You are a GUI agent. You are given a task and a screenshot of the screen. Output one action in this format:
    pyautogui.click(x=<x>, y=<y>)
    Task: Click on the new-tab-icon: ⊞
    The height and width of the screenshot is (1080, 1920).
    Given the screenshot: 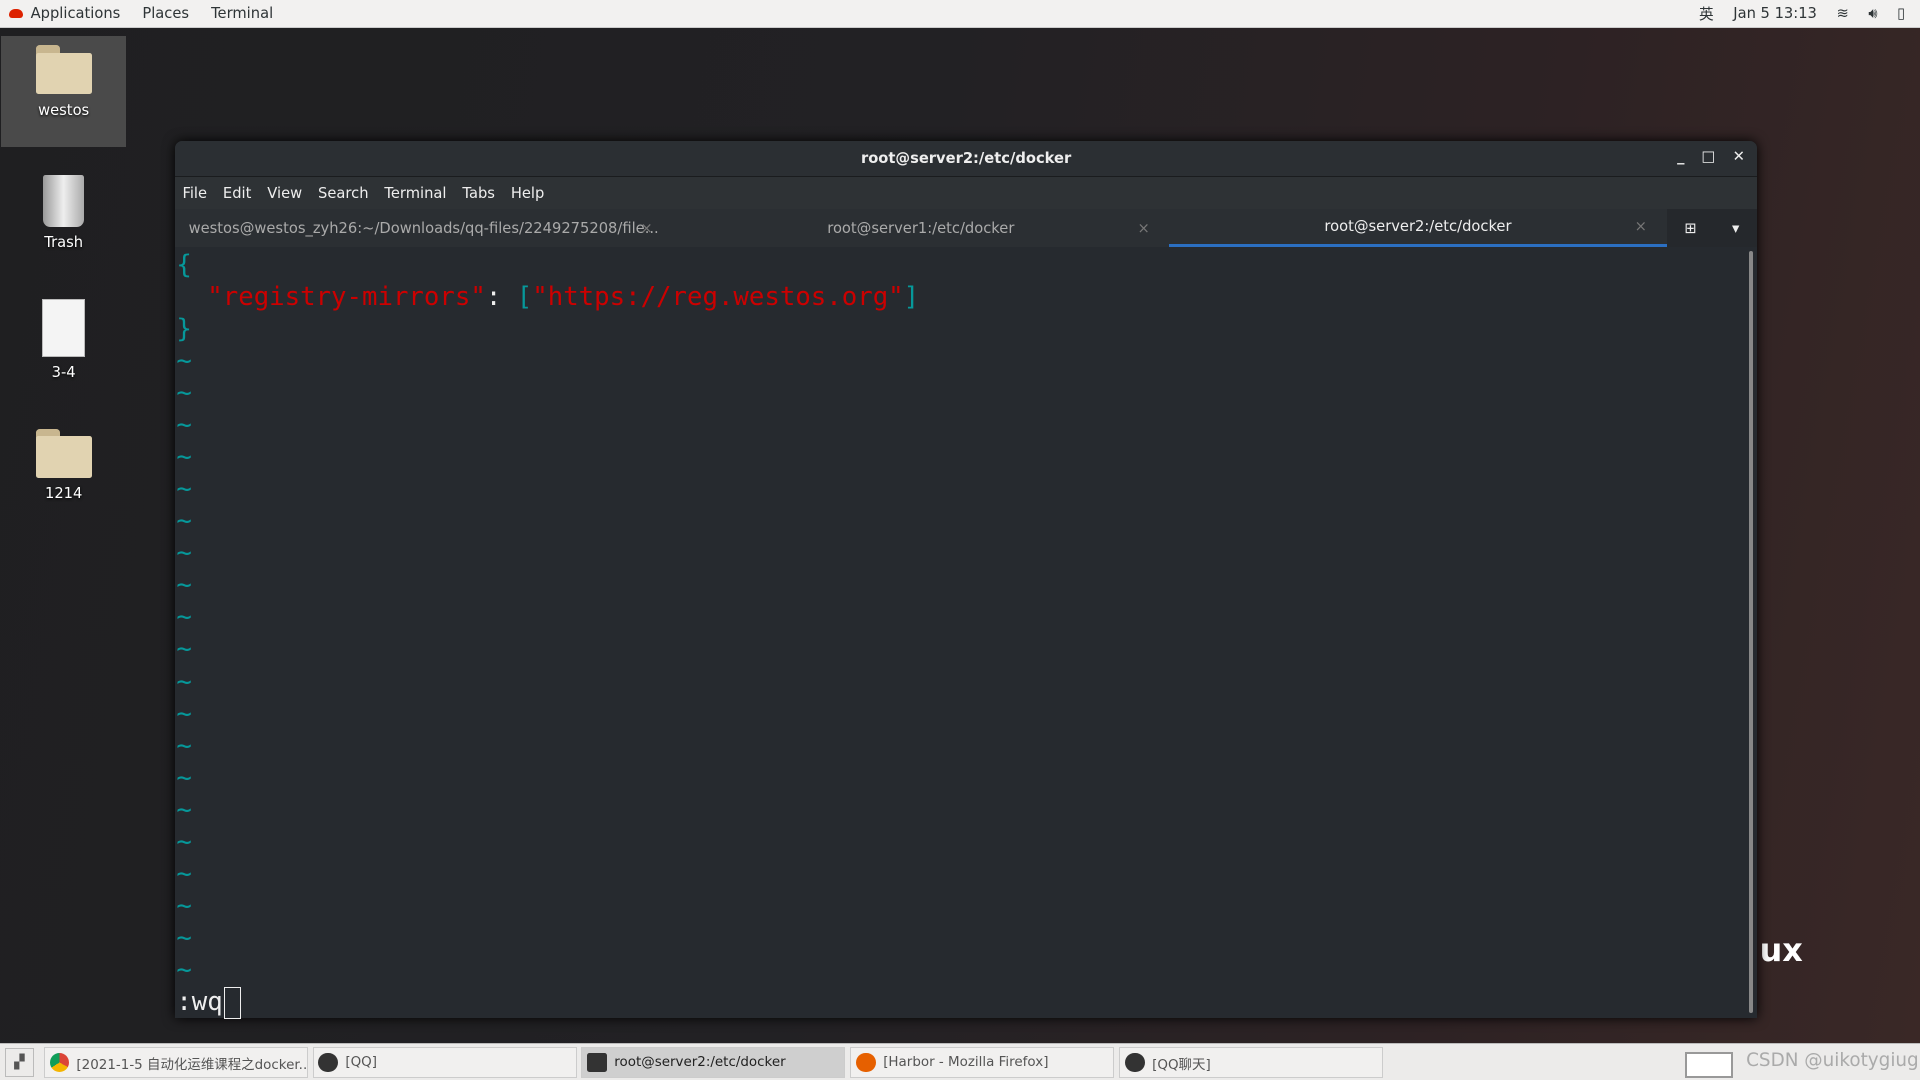 What is the action you would take?
    pyautogui.click(x=1690, y=228)
    